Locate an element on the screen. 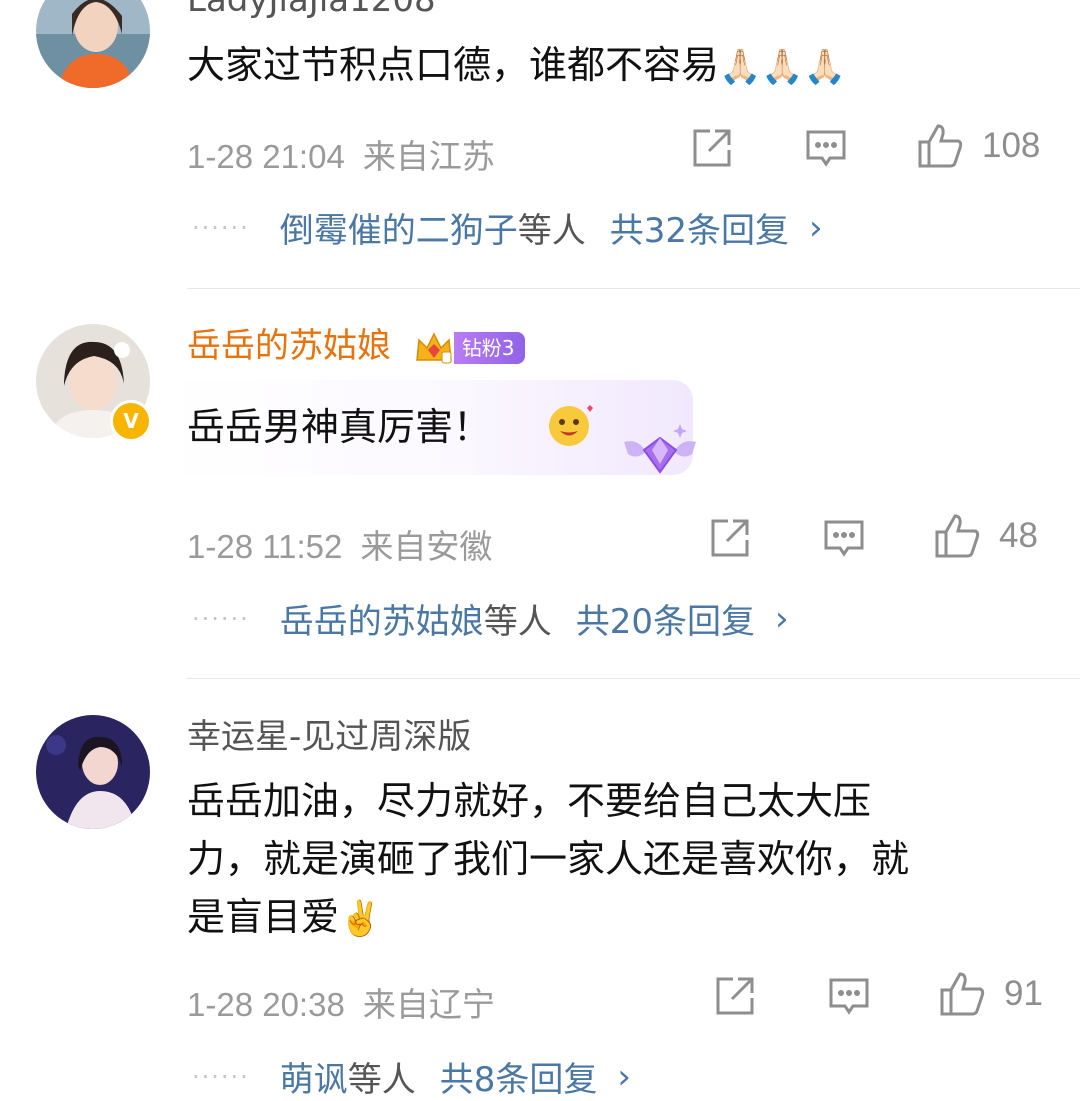 The height and width of the screenshot is (1101, 1080). location: 来自安徽 is located at coordinates (426, 546).